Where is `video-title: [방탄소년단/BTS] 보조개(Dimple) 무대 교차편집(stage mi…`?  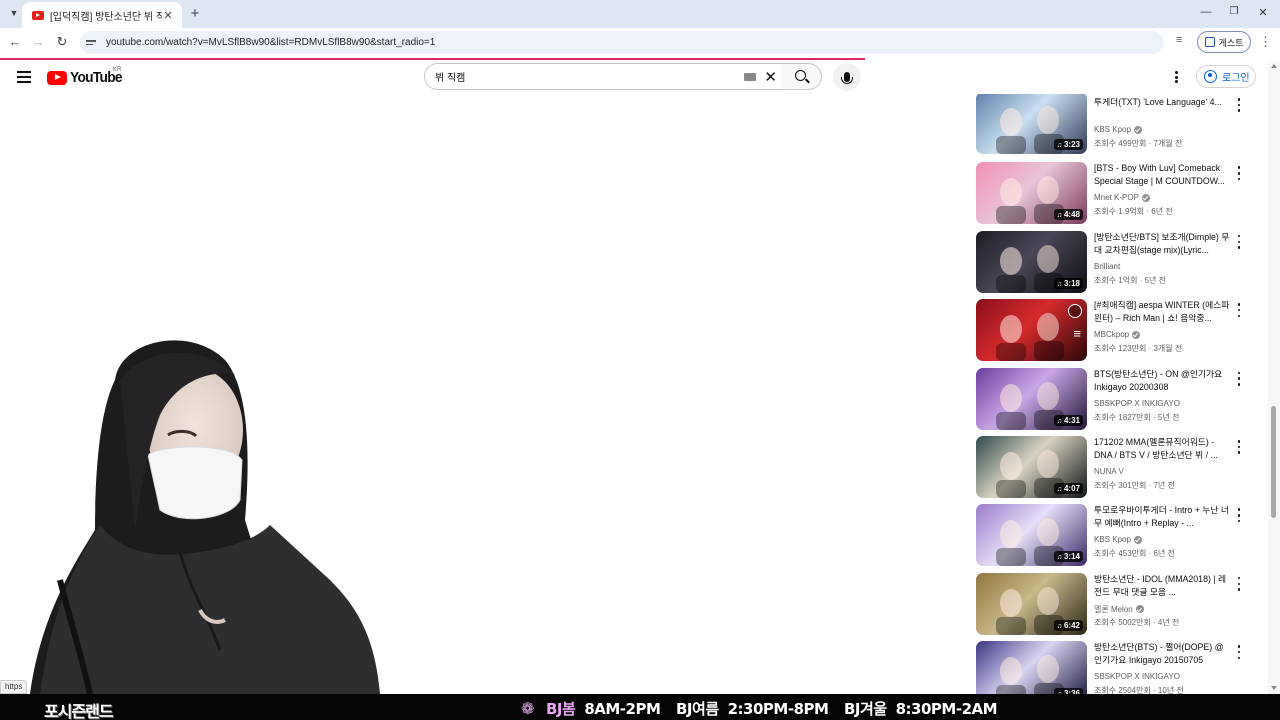 video-title: [방탄소년단/BTS] 보조개(Dimple) 무대 교차편집(stage mi… is located at coordinates (1162, 244).